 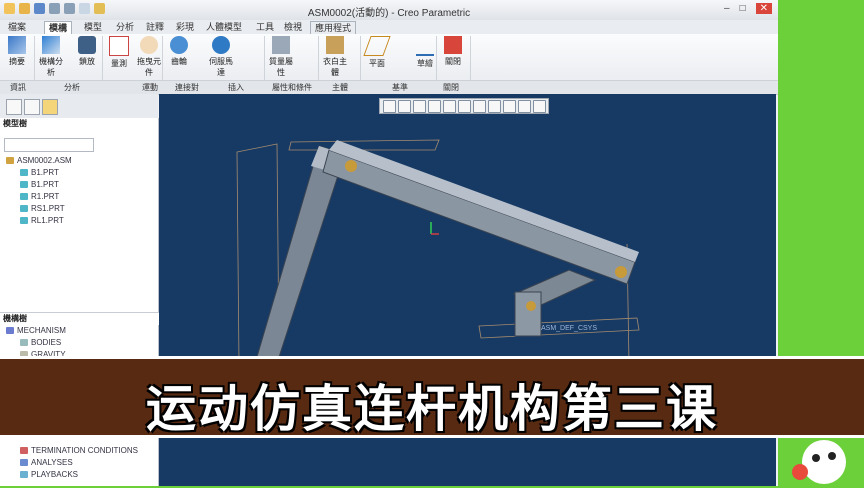 I want to click on navigator-tabs, so click(x=79, y=106).